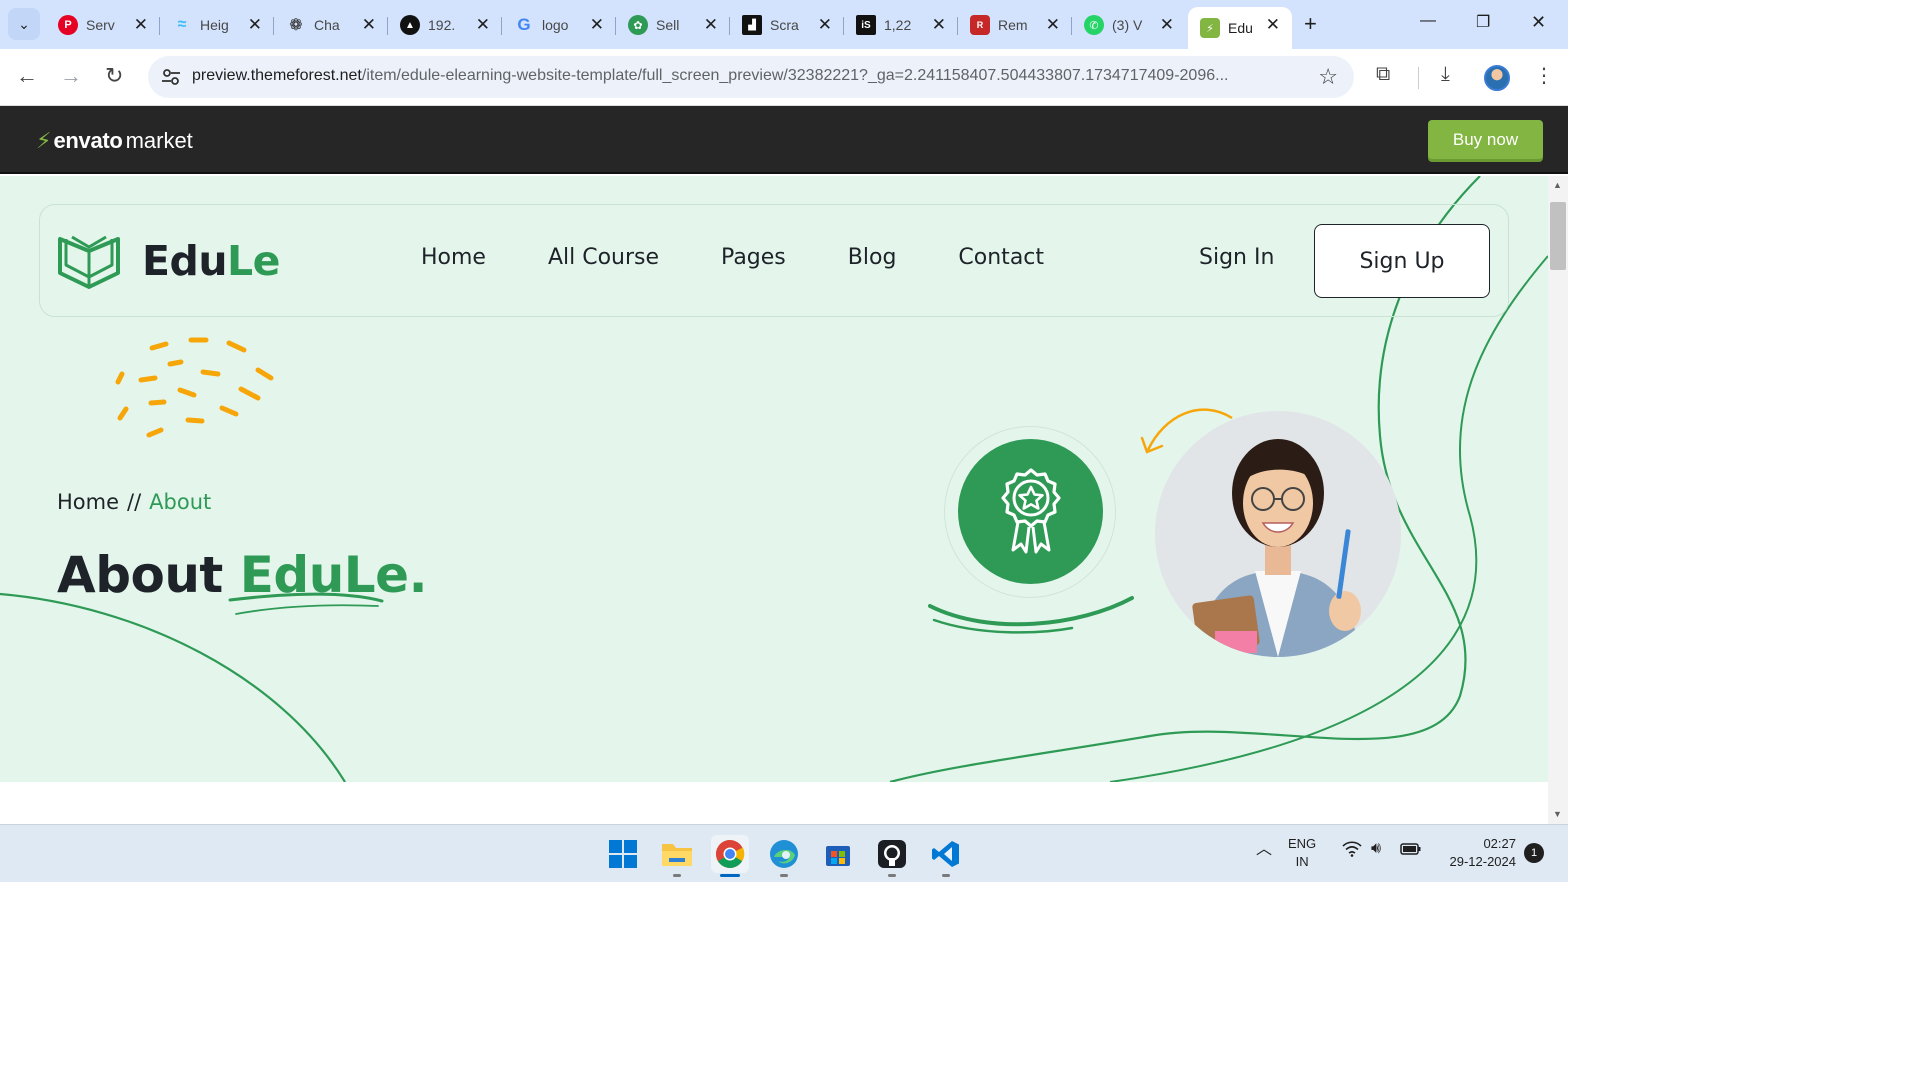  Describe the element at coordinates (88, 502) in the screenshot. I see `breadcrumb-home: Home` at that location.